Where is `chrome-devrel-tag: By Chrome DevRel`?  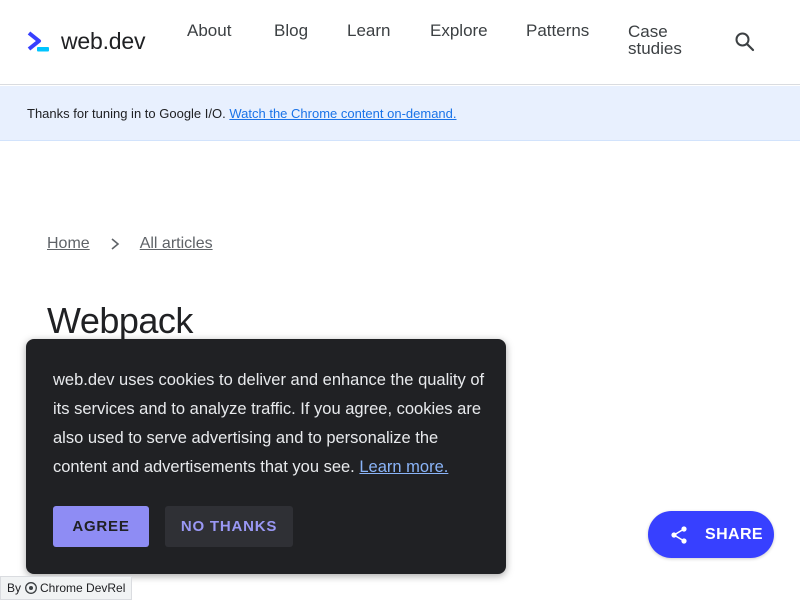 chrome-devrel-tag: By Chrome DevRel is located at coordinates (66, 588).